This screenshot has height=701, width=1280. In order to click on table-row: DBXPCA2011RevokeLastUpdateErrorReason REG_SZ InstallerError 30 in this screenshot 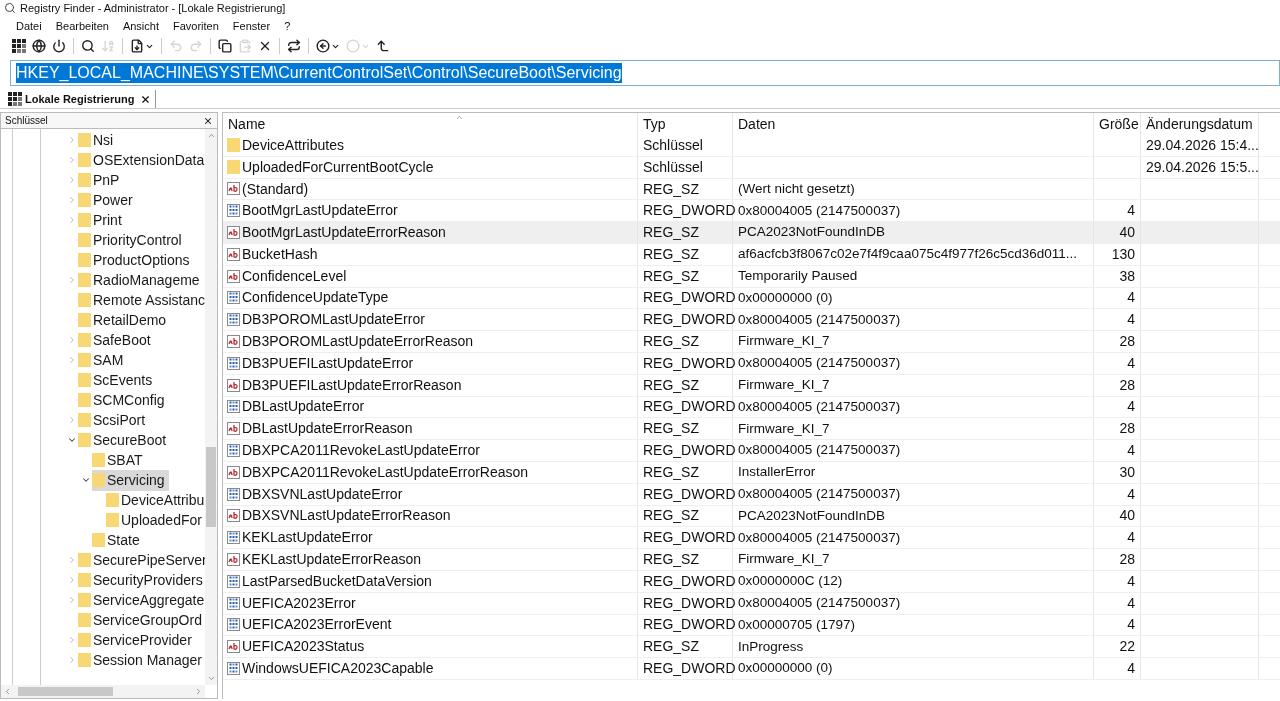, I will do `click(751, 472)`.